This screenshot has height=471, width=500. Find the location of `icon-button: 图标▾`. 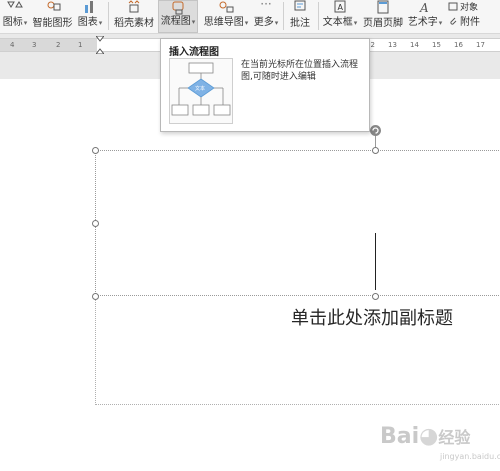

icon-button: 图标▾ is located at coordinates (15, 16).